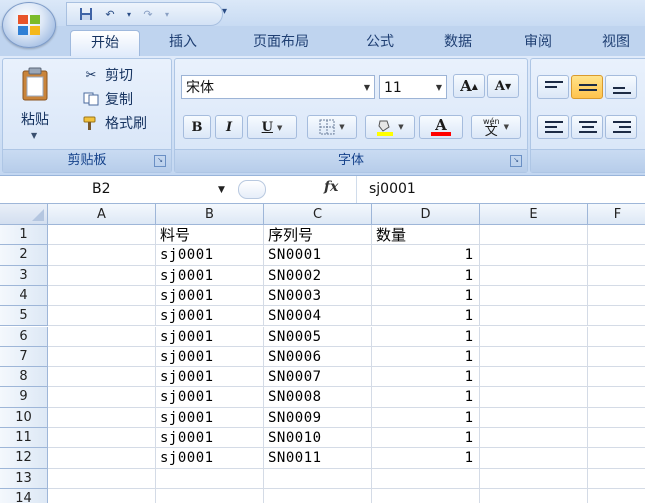  Describe the element at coordinates (534, 214) in the screenshot. I see `column-header-e: E` at that location.